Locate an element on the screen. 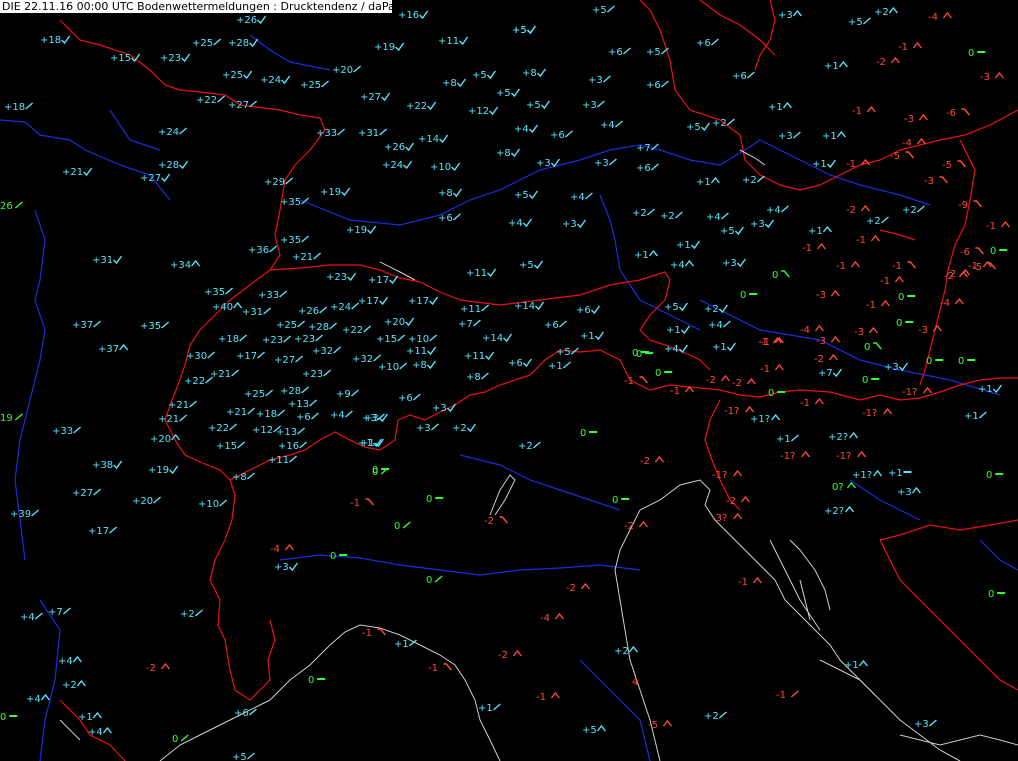 Image resolution: width=1018 pixels, height=761 pixels. station-value: +23 is located at coordinates (304, 339).